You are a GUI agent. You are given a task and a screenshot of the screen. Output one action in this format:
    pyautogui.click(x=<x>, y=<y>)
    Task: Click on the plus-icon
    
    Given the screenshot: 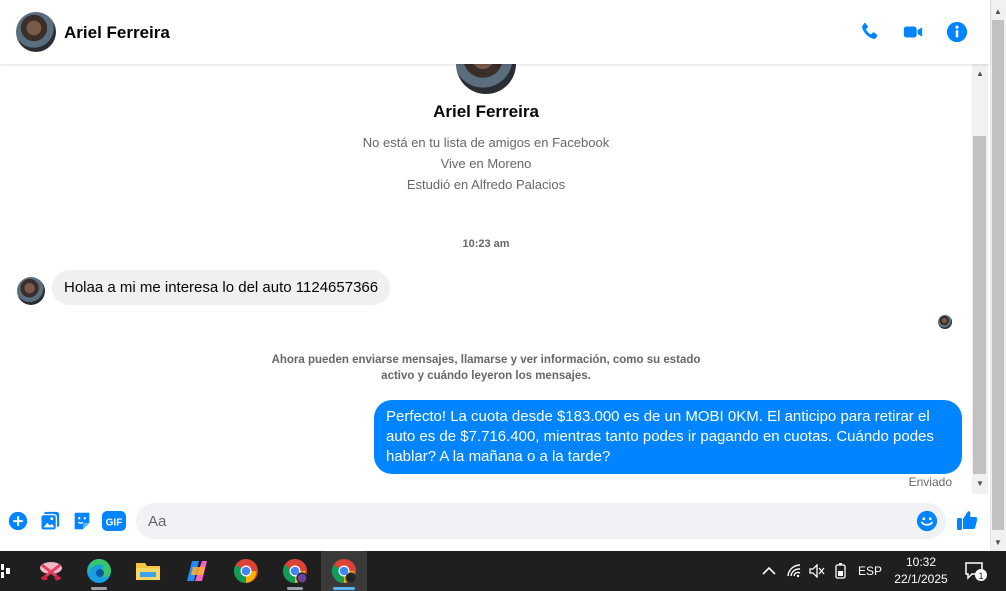 What is the action you would take?
    pyautogui.click(x=18, y=521)
    